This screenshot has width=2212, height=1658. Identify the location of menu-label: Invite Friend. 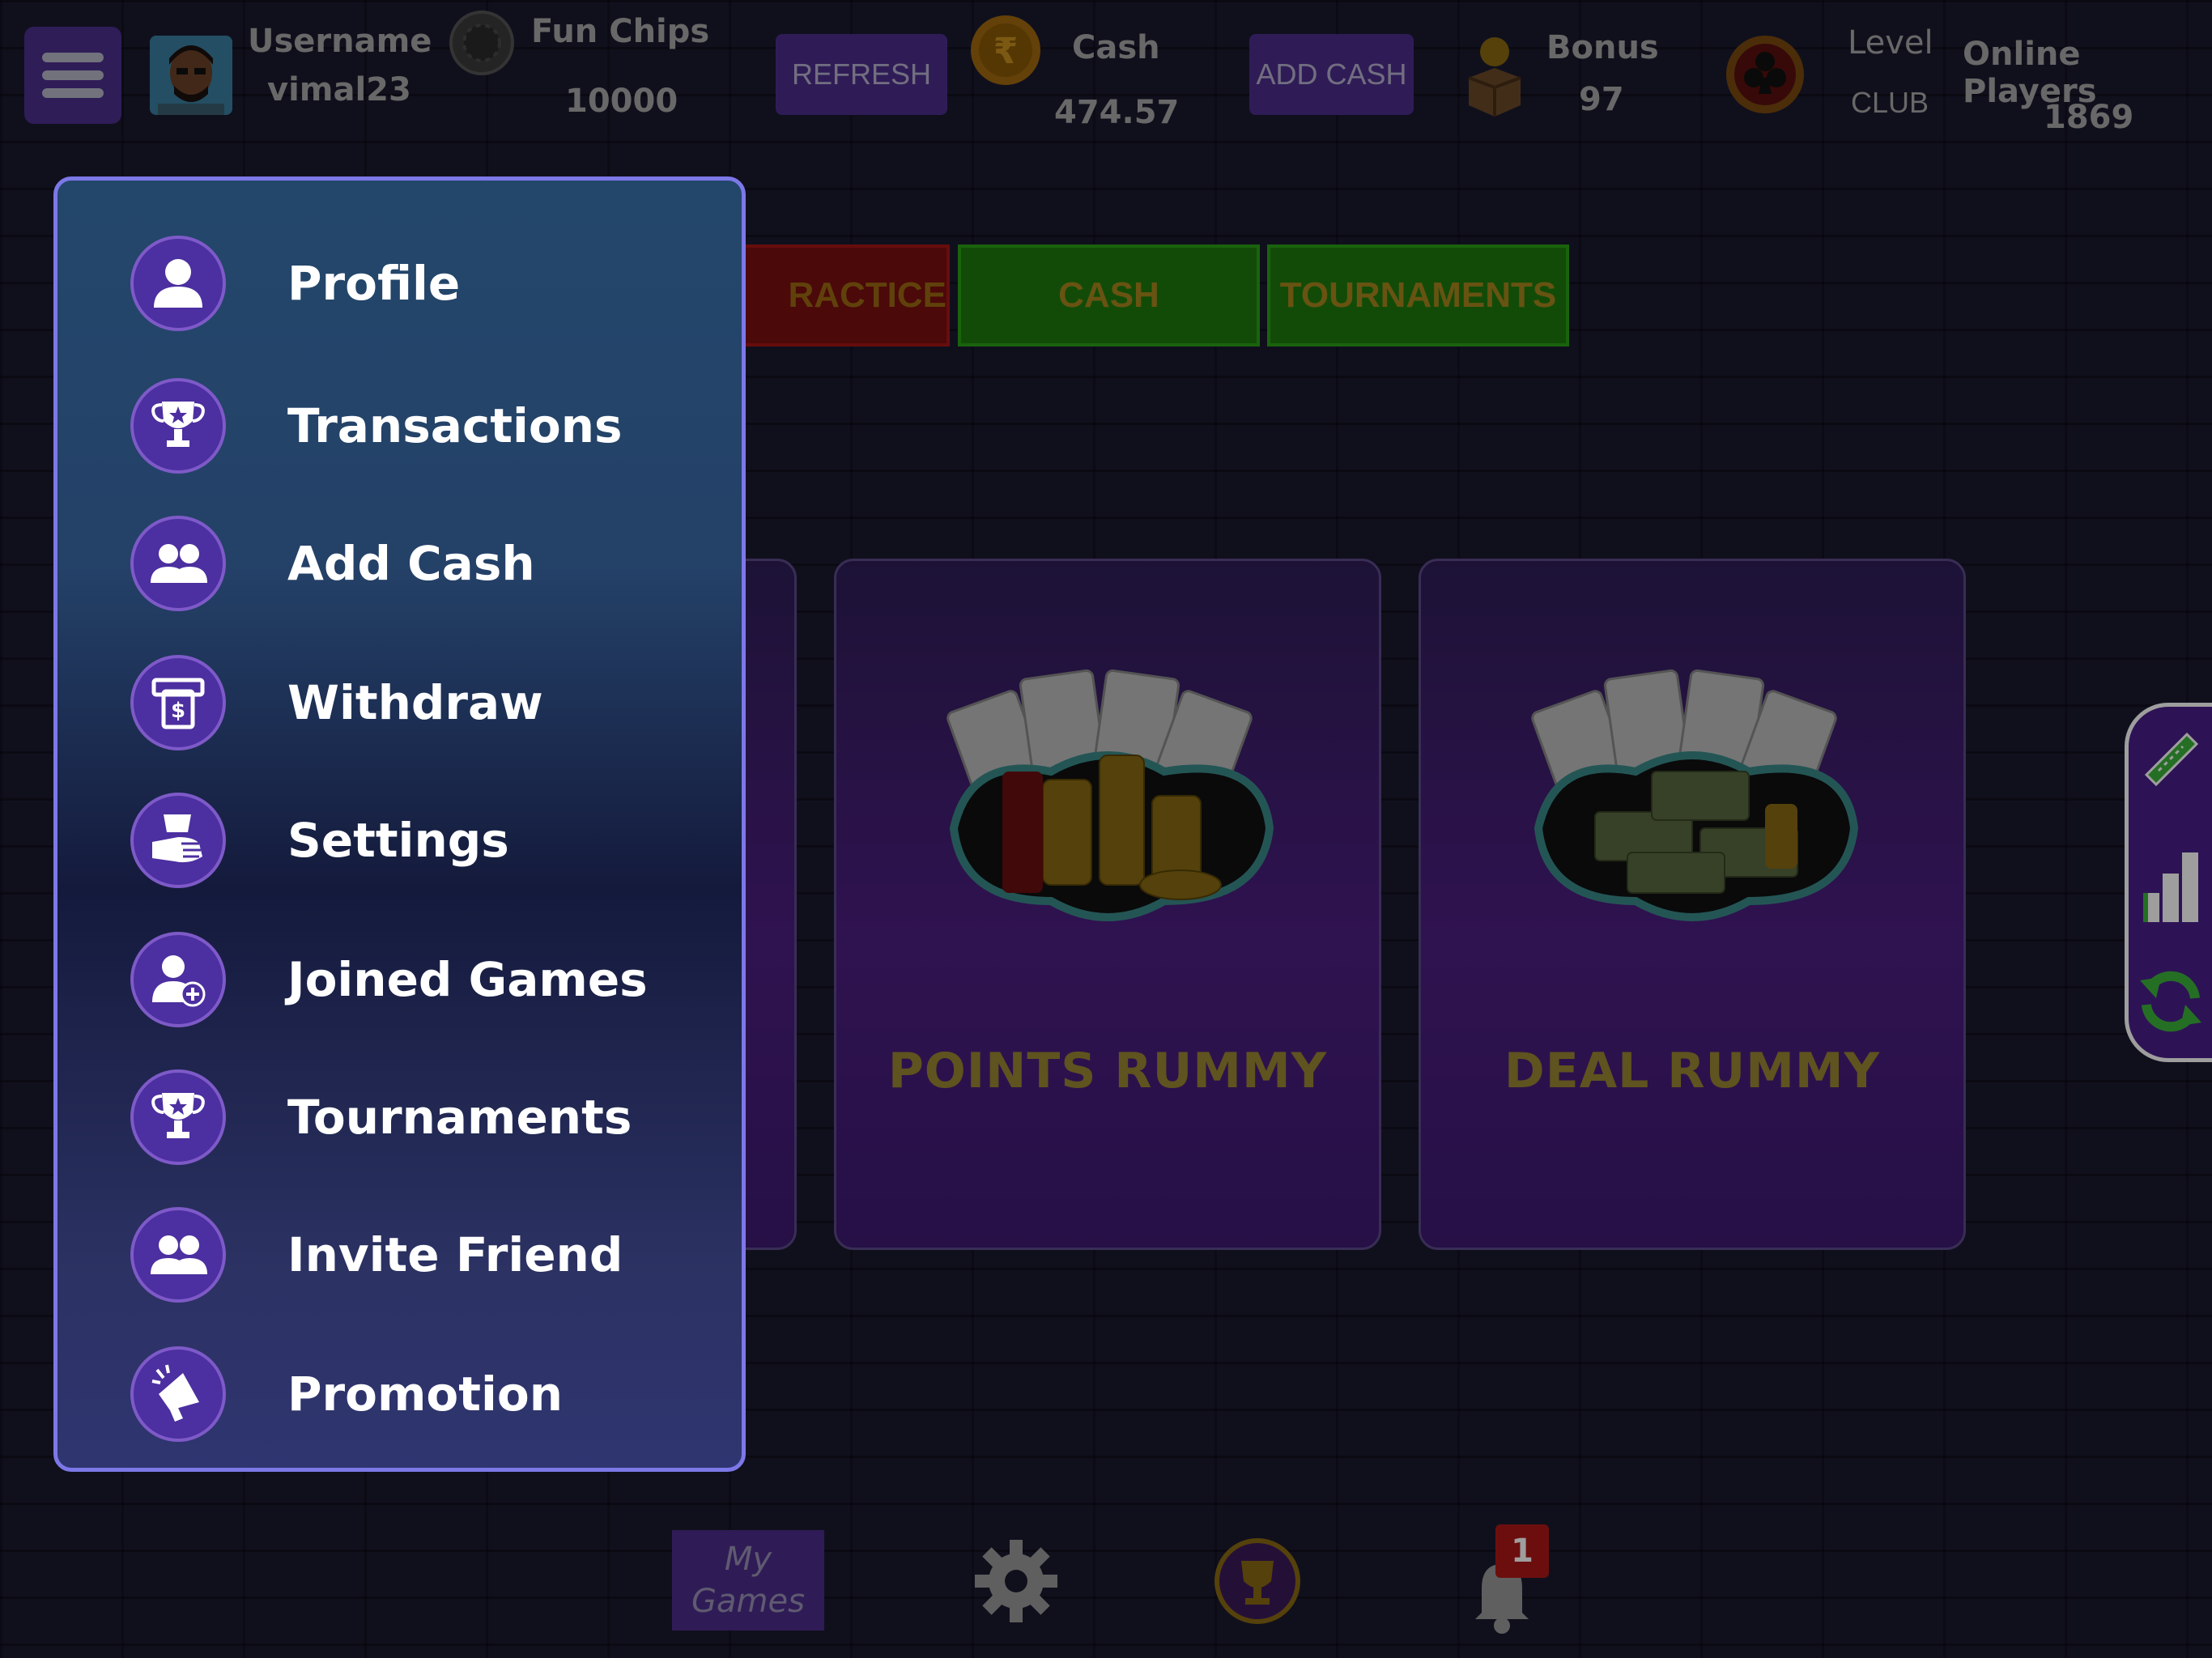
(455, 1254).